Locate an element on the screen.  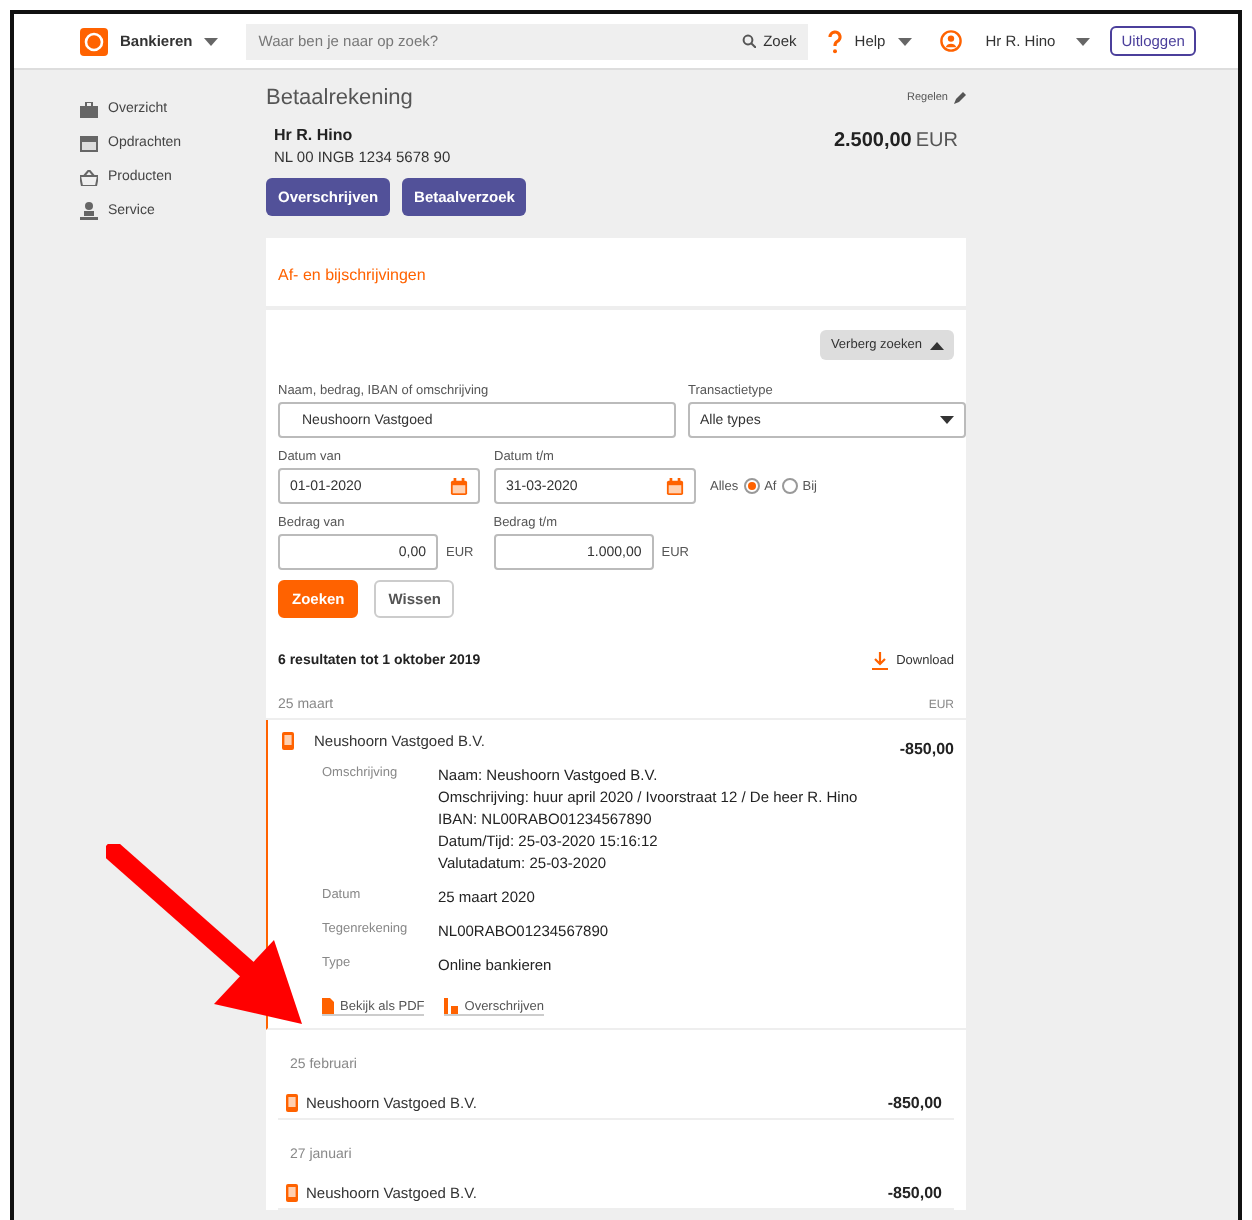
pencil-icon is located at coordinates (960, 98).